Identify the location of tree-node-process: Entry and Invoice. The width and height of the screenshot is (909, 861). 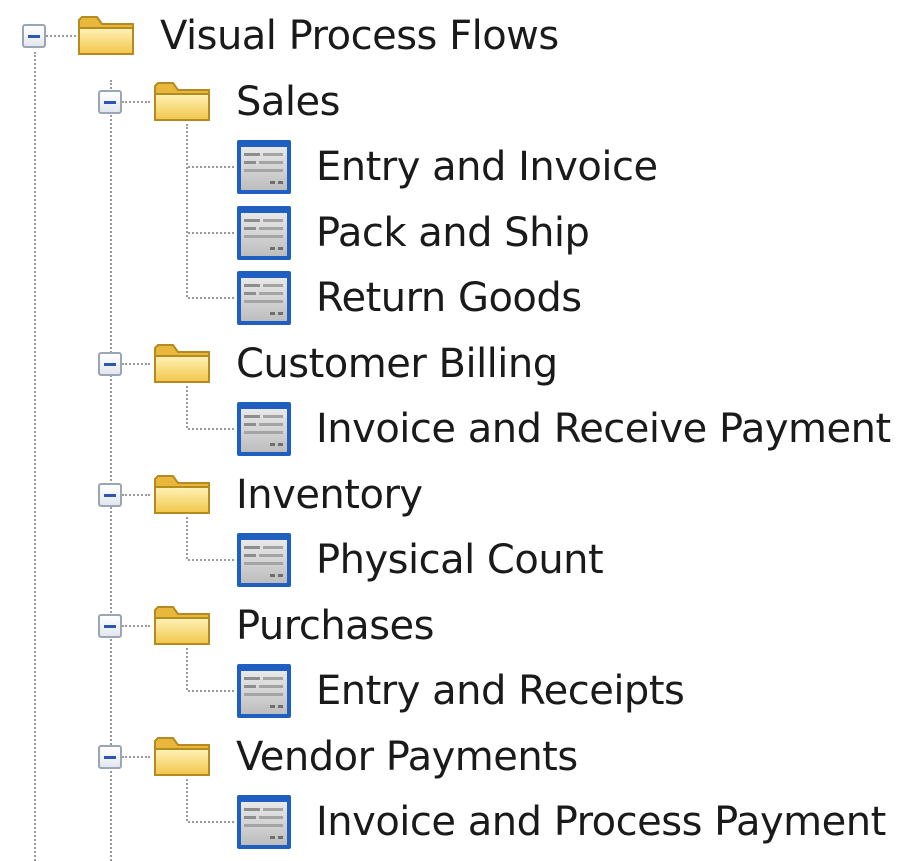
(454, 167).